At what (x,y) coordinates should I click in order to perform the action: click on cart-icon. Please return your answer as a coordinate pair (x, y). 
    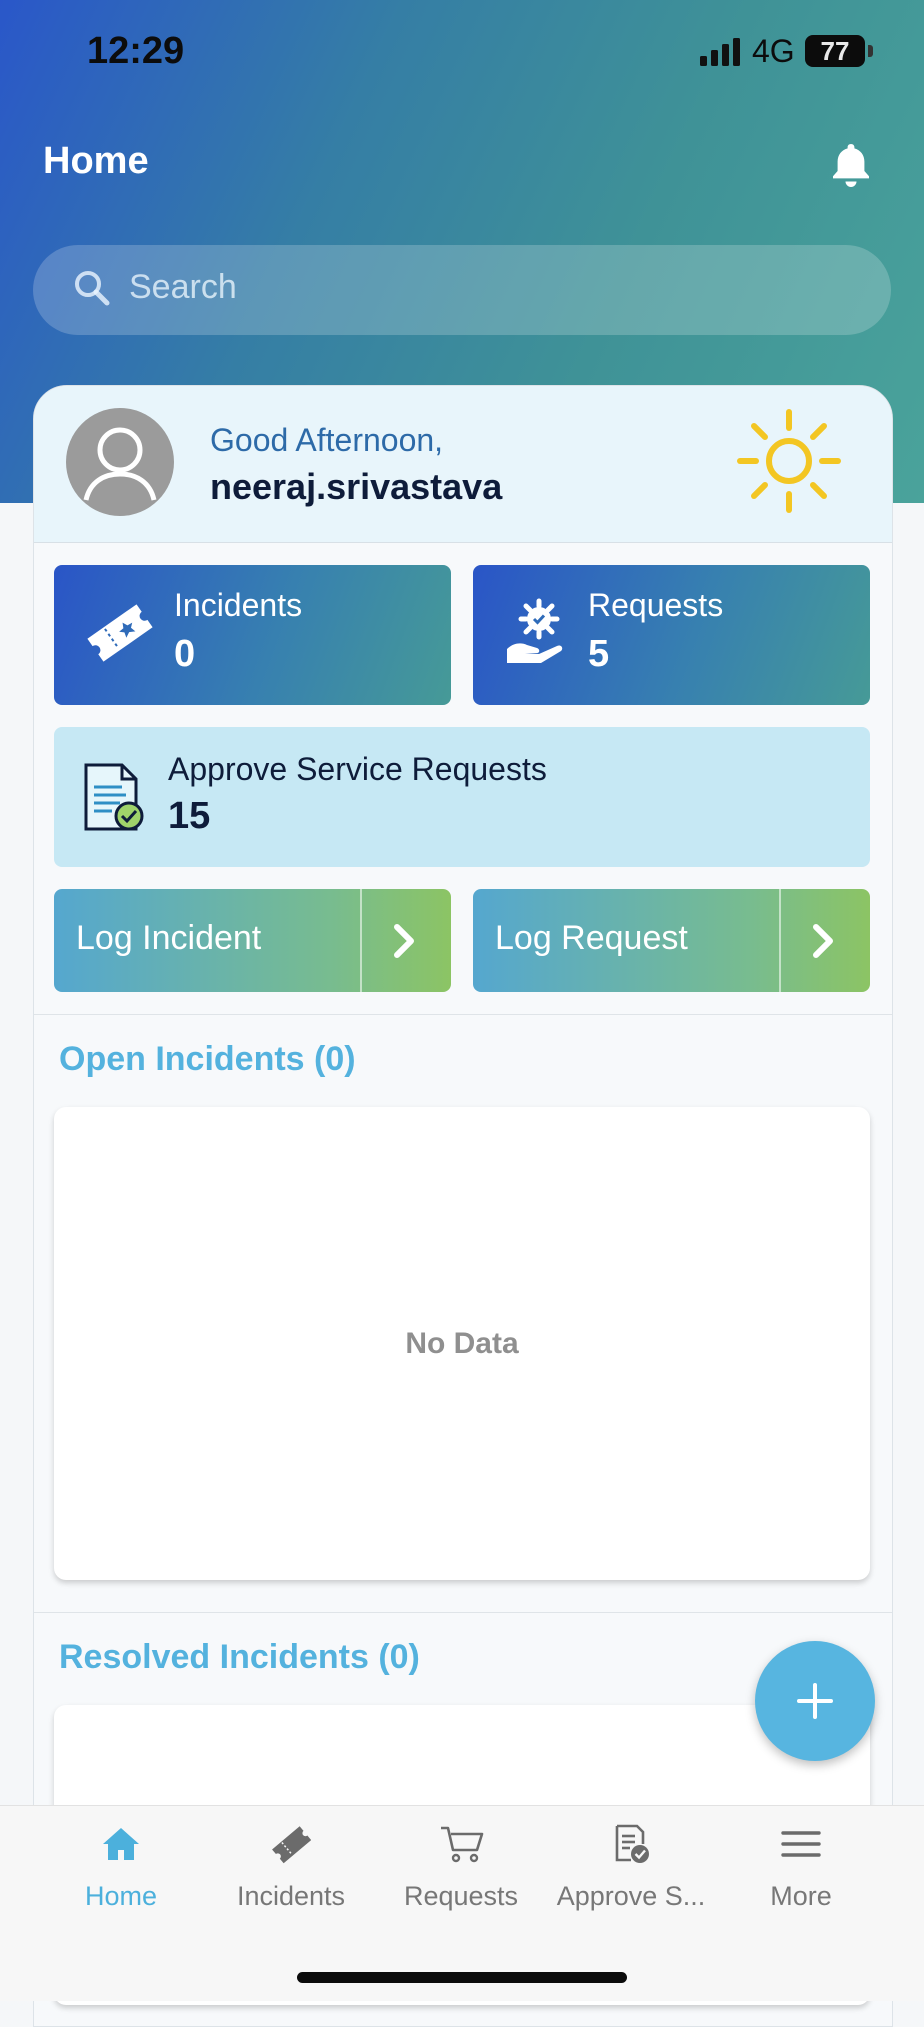
    Looking at the image, I should click on (462, 1844).